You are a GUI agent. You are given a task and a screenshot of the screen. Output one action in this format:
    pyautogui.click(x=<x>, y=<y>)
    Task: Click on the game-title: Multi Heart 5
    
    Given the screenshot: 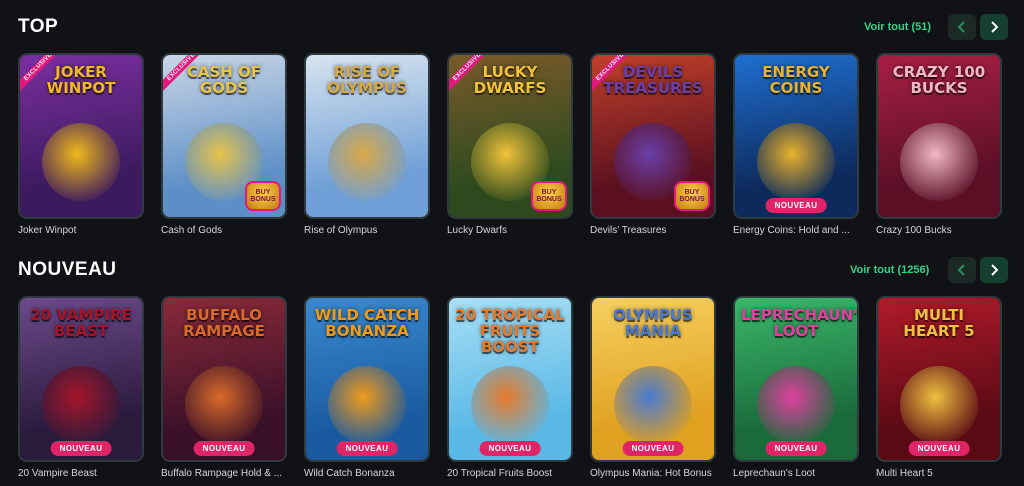 What is the action you would take?
    pyautogui.click(x=939, y=473)
    